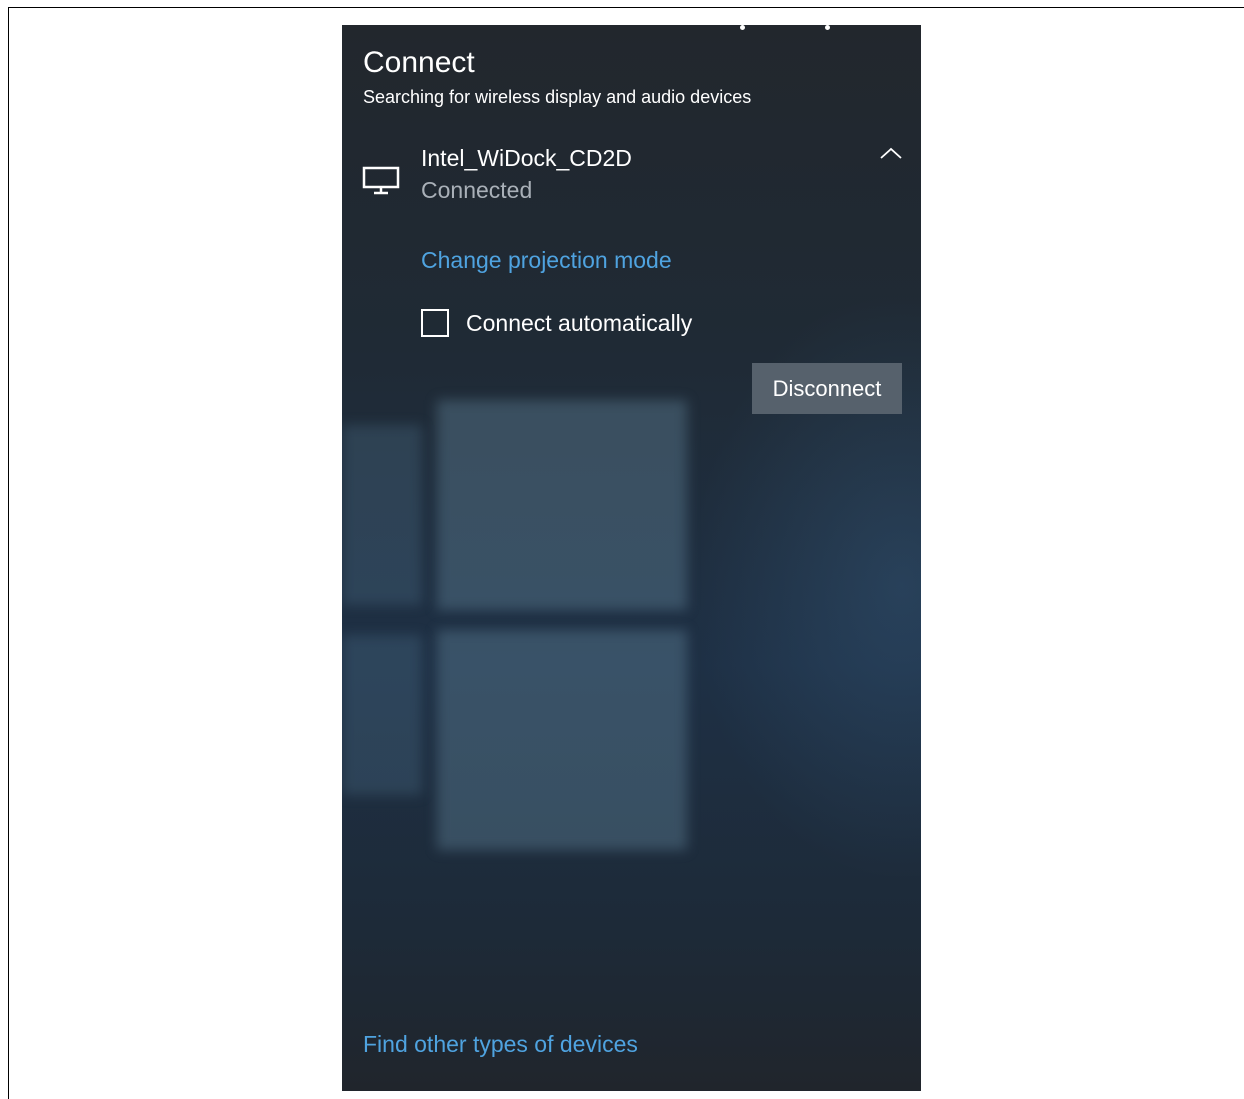 The image size is (1244, 1099). Describe the element at coordinates (526, 158) in the screenshot. I see `device-name: Intel_WiDock_CD2D` at that location.